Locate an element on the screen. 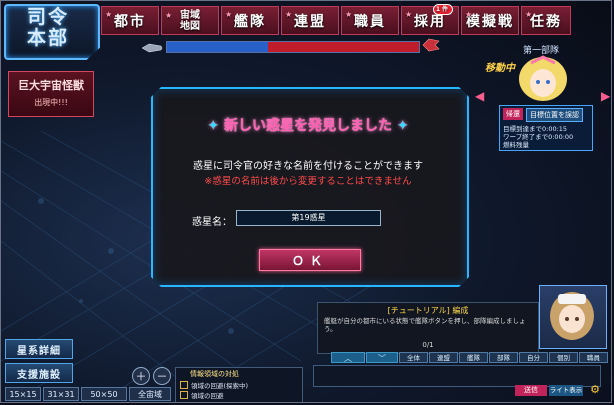 This screenshot has height=405, width=614. dialog-message: 惑星に司令官の好きな名前を付けることができます is located at coordinates (308, 166).